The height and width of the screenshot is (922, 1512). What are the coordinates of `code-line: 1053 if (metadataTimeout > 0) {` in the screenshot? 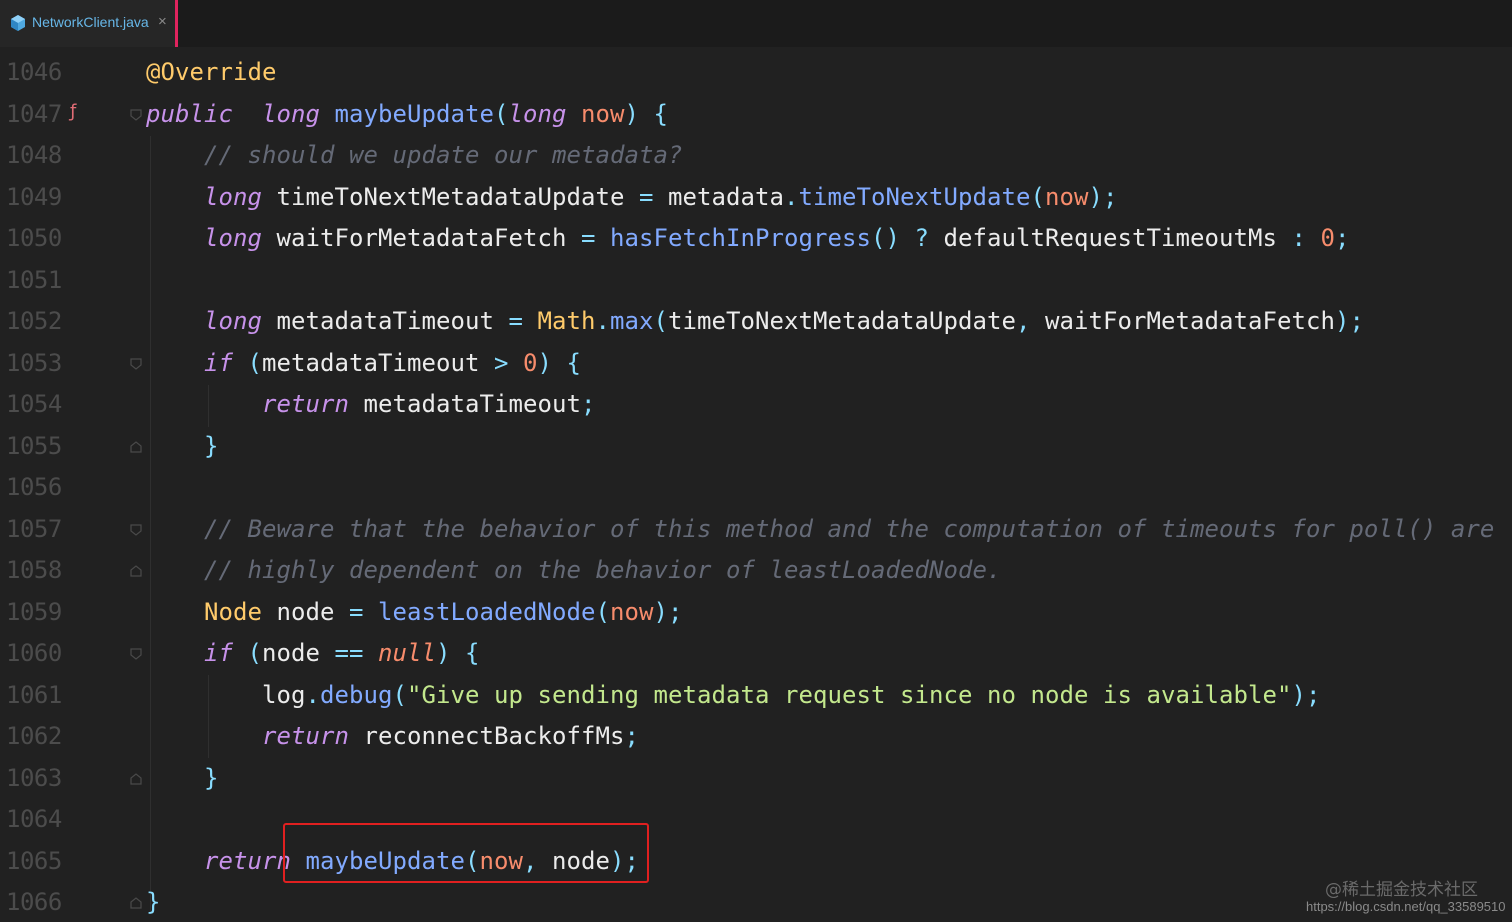 It's located at (756, 365).